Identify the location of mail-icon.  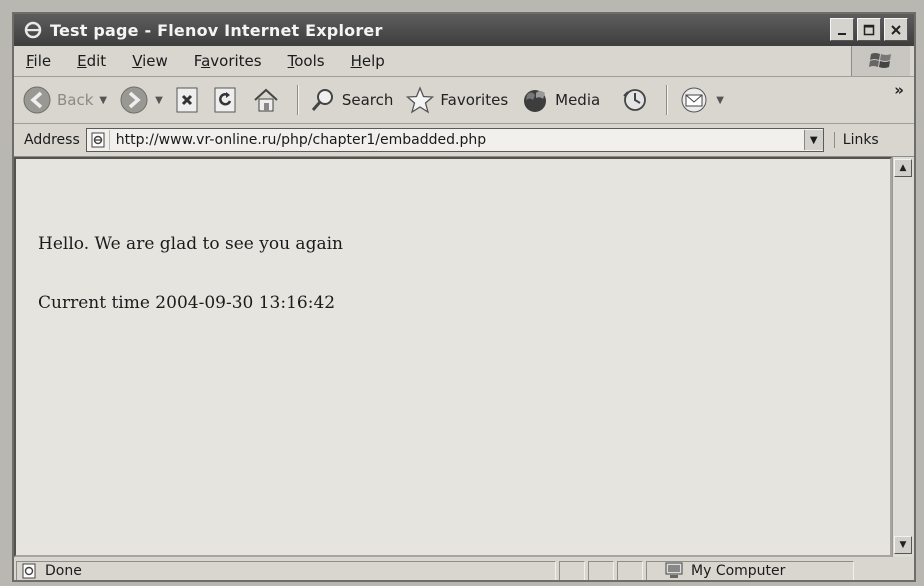
(694, 100).